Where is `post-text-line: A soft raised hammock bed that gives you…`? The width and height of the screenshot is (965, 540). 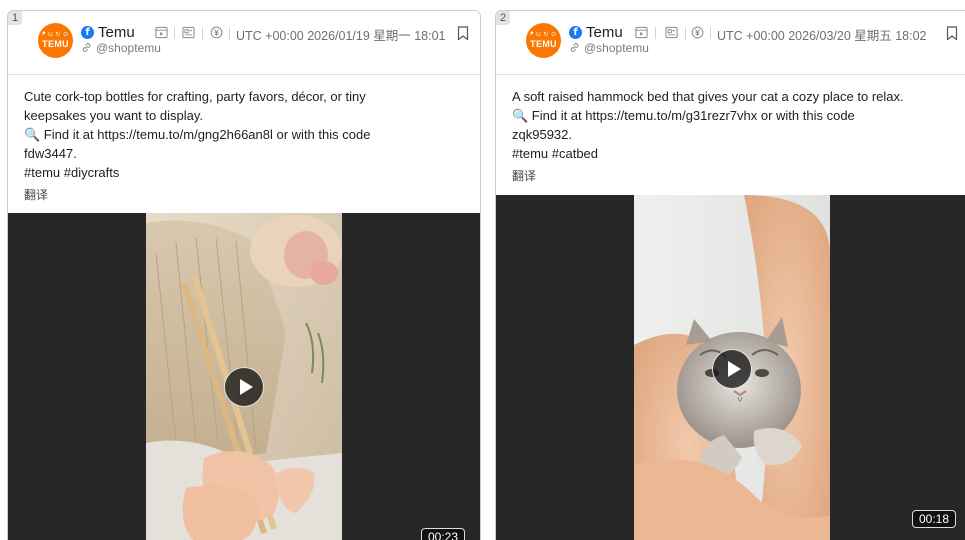
post-text-line: A soft raised hammock bed that gives you… is located at coordinates (708, 96).